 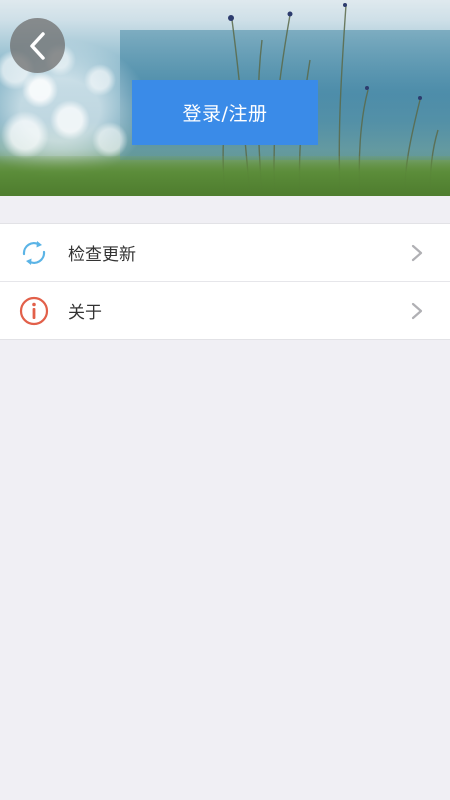 I want to click on chevron-left-icon, so click(x=37, y=45).